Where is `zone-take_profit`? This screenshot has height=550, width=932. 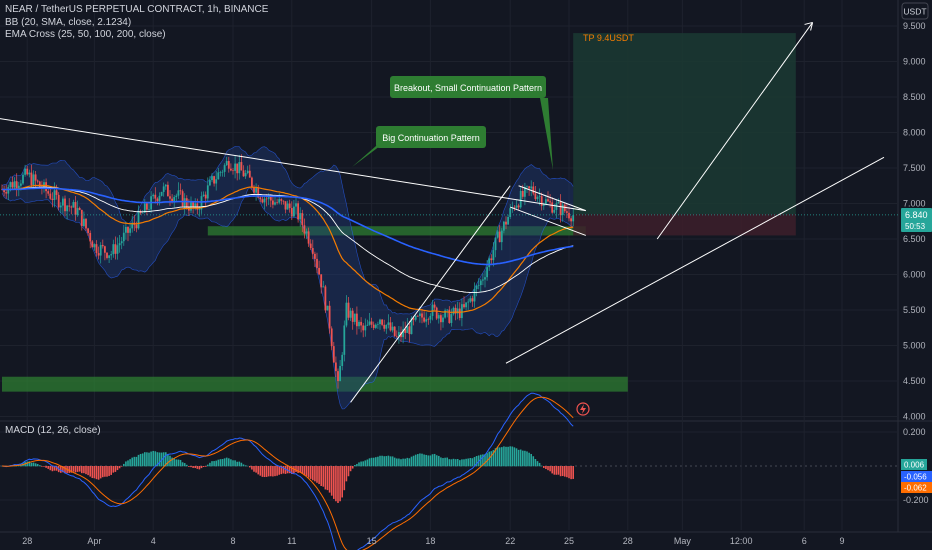 zone-take_profit is located at coordinates (684, 124).